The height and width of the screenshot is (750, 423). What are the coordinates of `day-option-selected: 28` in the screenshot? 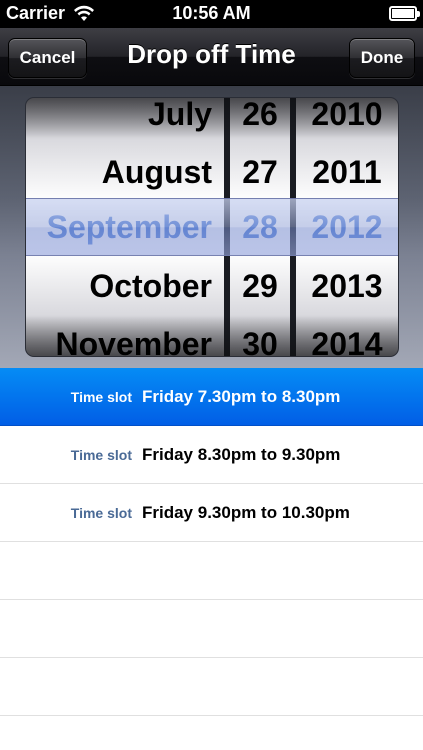 It's located at (260, 227).